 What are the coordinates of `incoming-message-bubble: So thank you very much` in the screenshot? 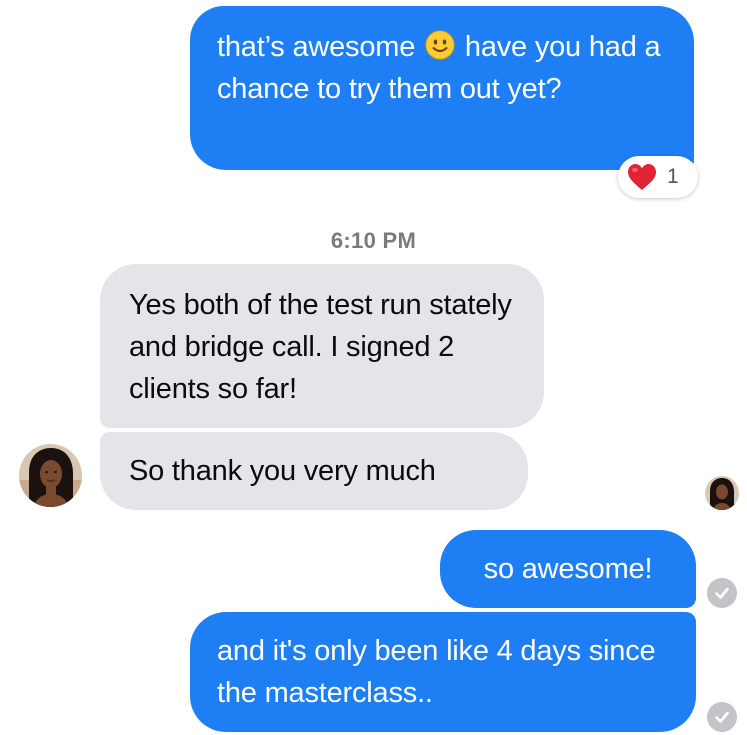 It's located at (314, 471).